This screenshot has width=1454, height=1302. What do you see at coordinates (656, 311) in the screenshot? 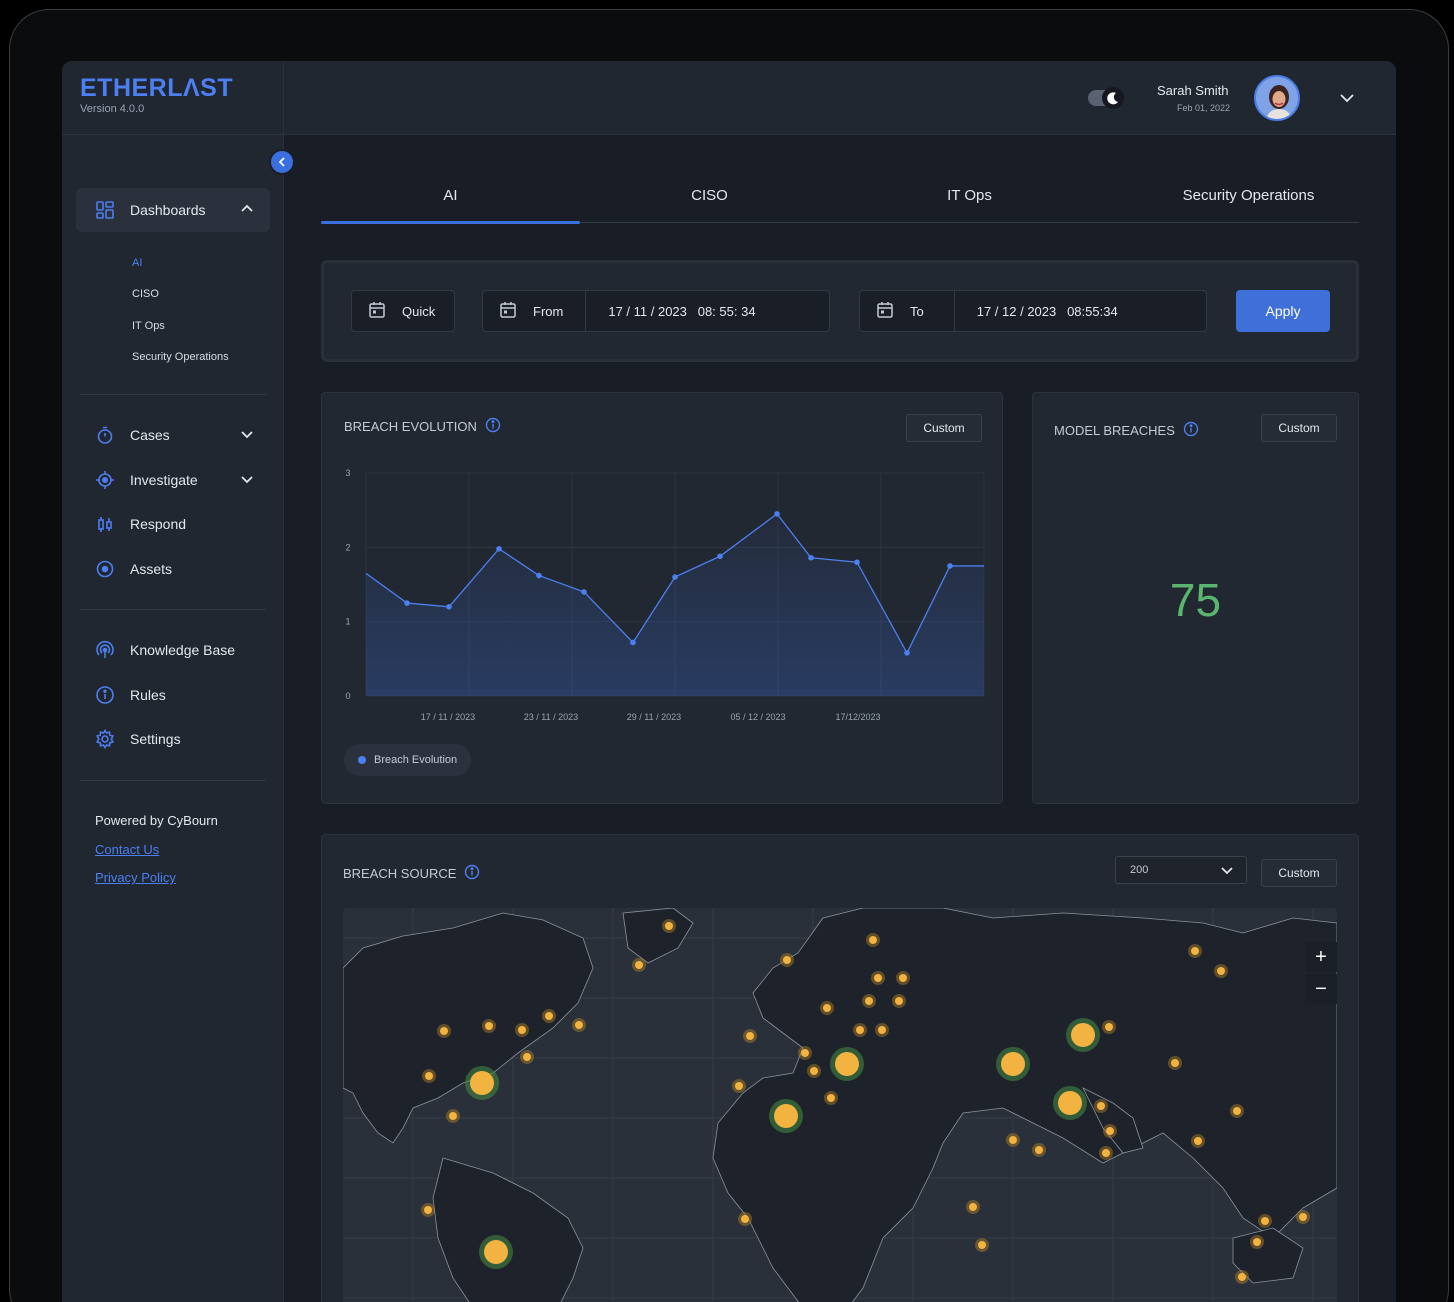
I see `from-date-field: From 17 / 11 / 2023 08: 55: 34` at bounding box center [656, 311].